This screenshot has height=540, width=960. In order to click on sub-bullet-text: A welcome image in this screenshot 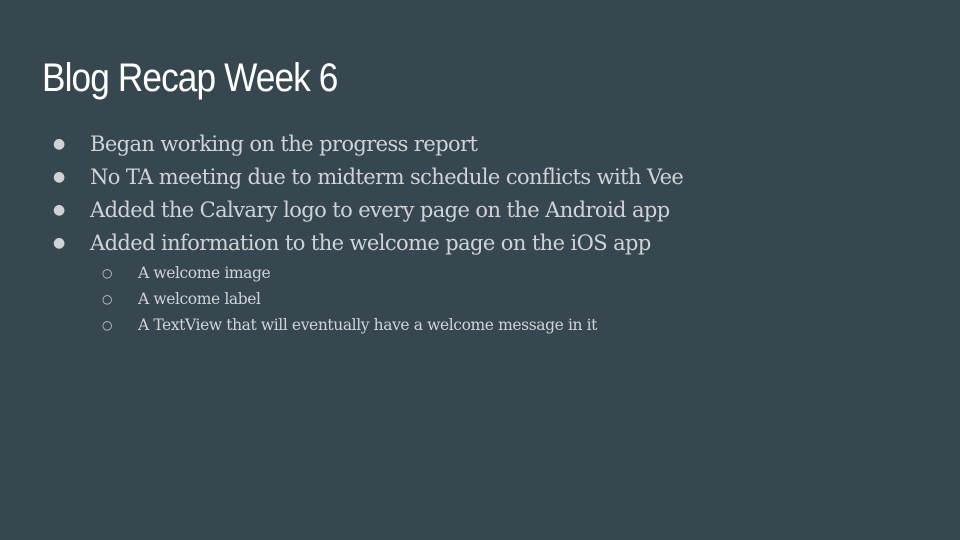, I will do `click(204, 273)`.